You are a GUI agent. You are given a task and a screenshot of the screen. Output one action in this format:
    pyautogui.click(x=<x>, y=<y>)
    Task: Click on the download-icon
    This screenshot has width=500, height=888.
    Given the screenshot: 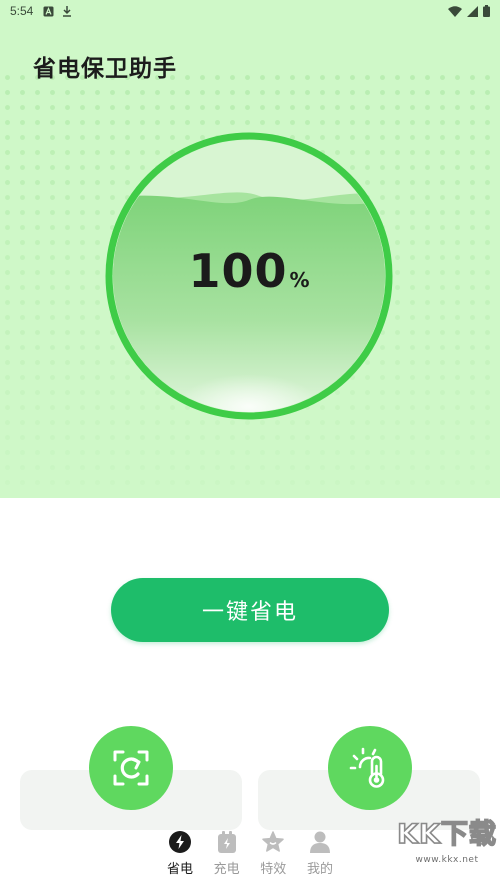 What is the action you would take?
    pyautogui.click(x=67, y=11)
    